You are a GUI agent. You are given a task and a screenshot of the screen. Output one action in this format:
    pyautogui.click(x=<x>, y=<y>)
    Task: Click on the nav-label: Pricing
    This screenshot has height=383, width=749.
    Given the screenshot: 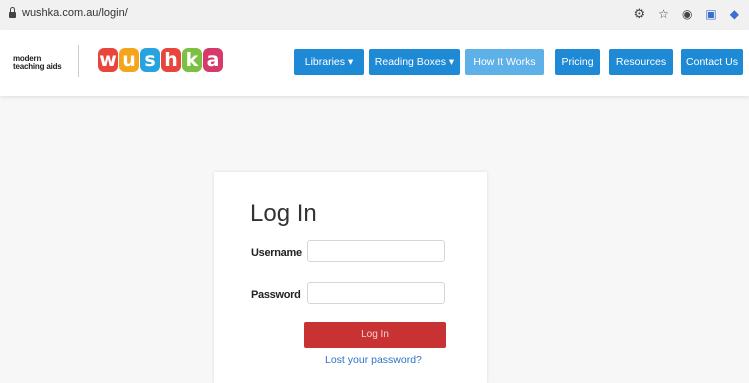 What is the action you would take?
    pyautogui.click(x=577, y=62)
    